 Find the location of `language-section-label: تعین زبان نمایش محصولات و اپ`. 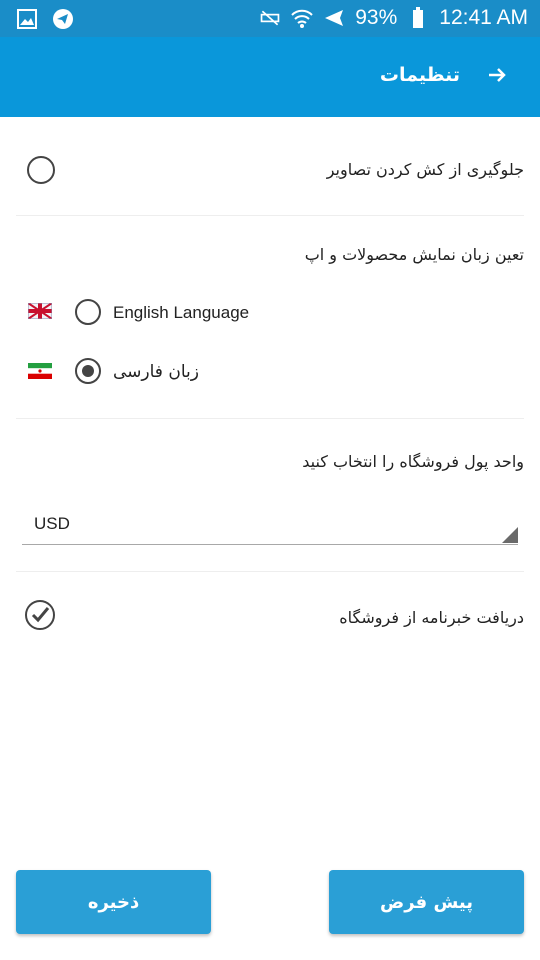

language-section-label: تعین زبان نمایش محصولات و اپ is located at coordinates (414, 254).